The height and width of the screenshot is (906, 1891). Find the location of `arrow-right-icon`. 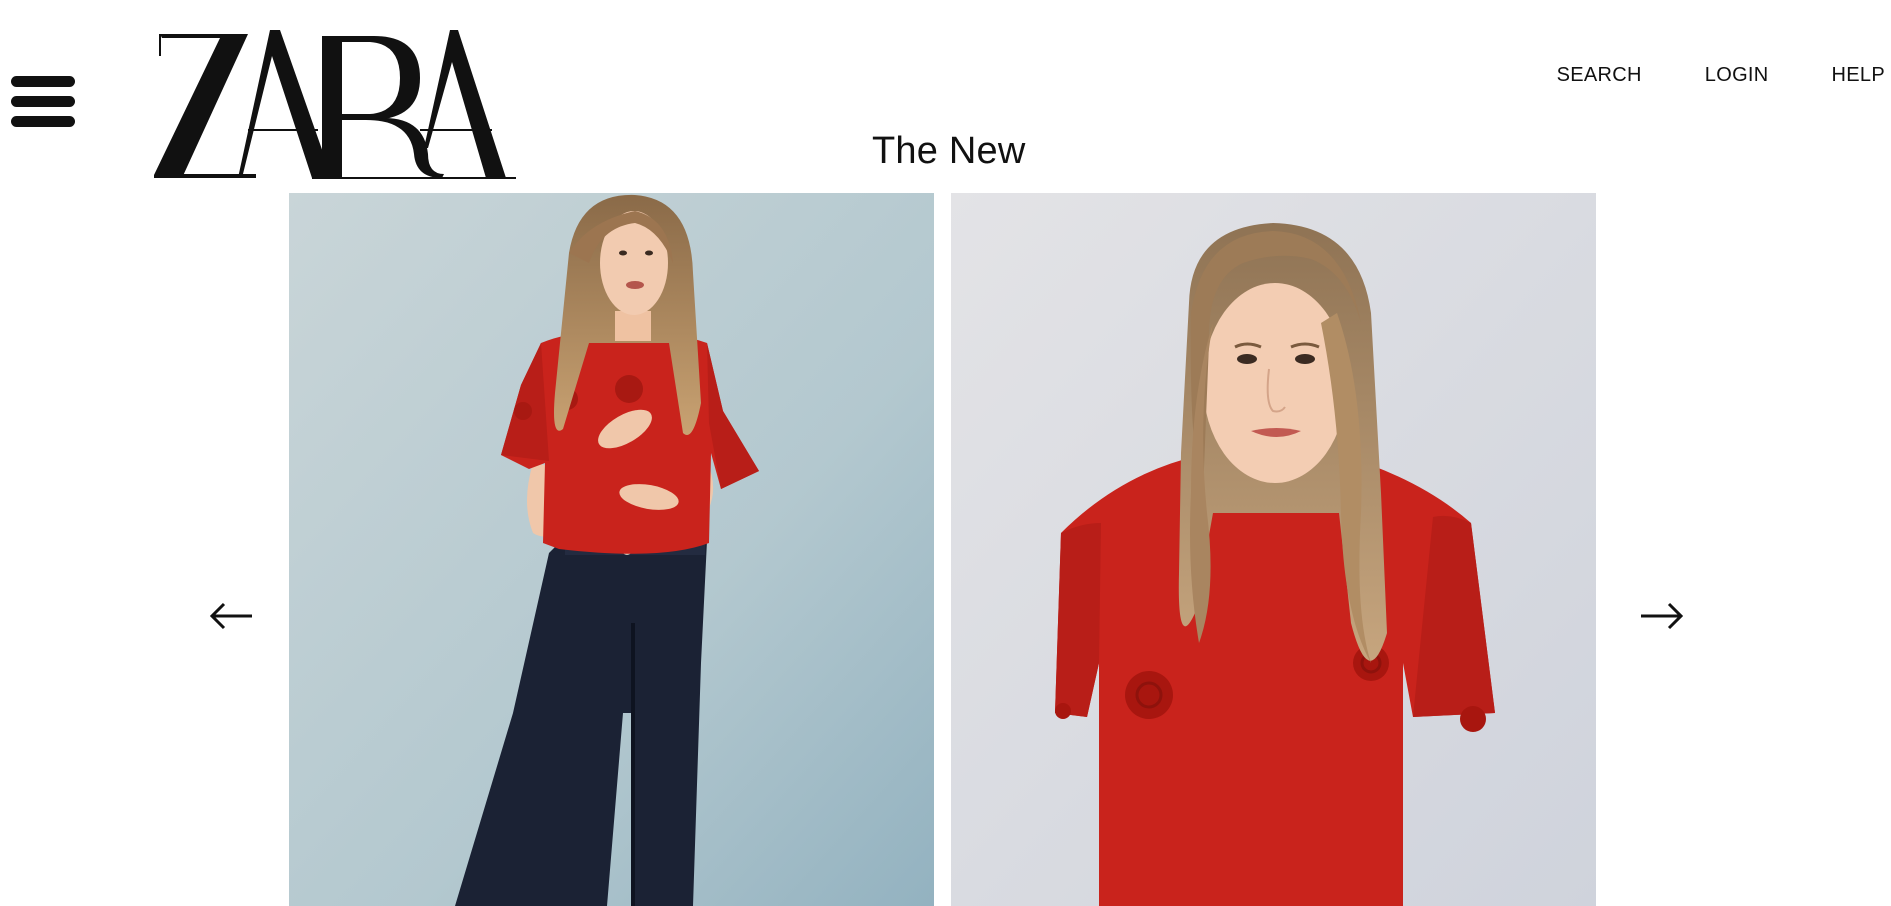

arrow-right-icon is located at coordinates (1661, 616).